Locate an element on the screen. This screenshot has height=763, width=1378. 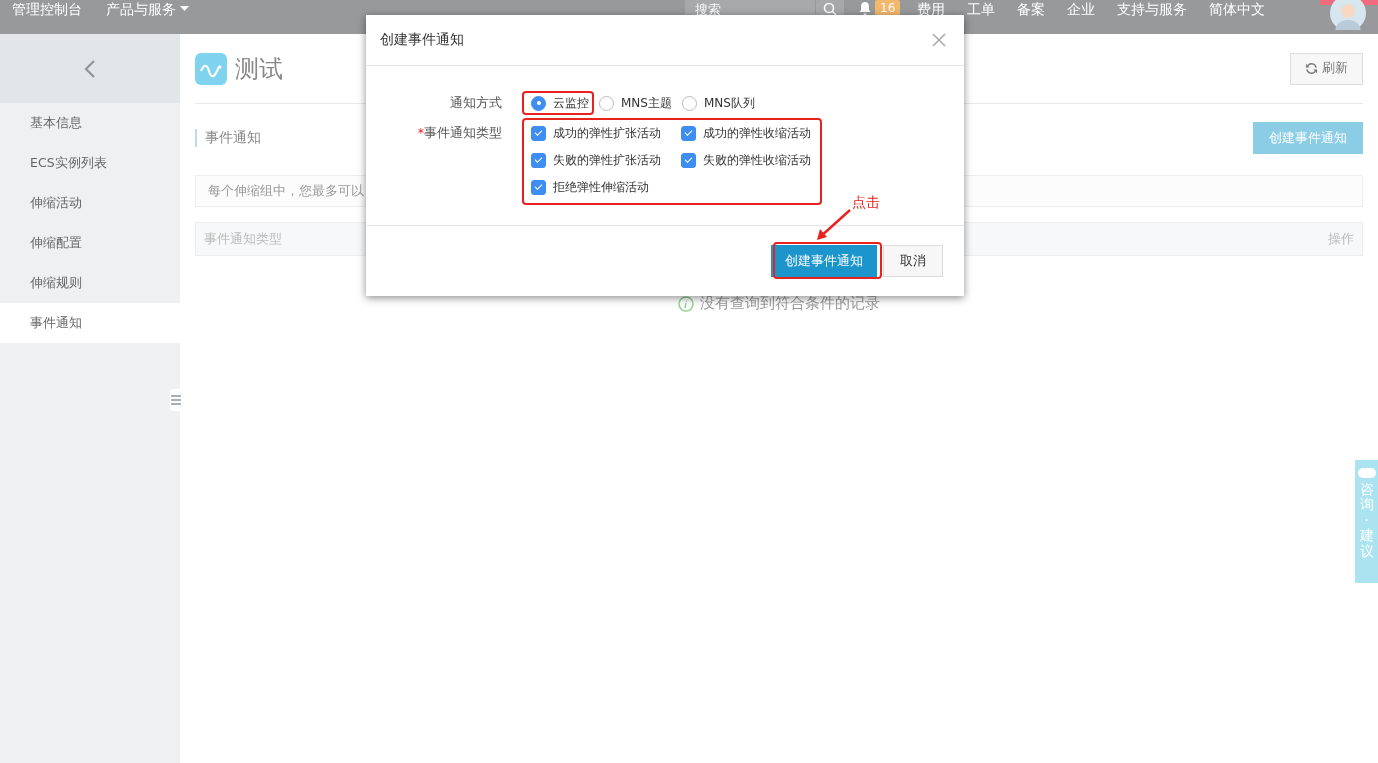
nav-link: 费用 is located at coordinates (931, 9).